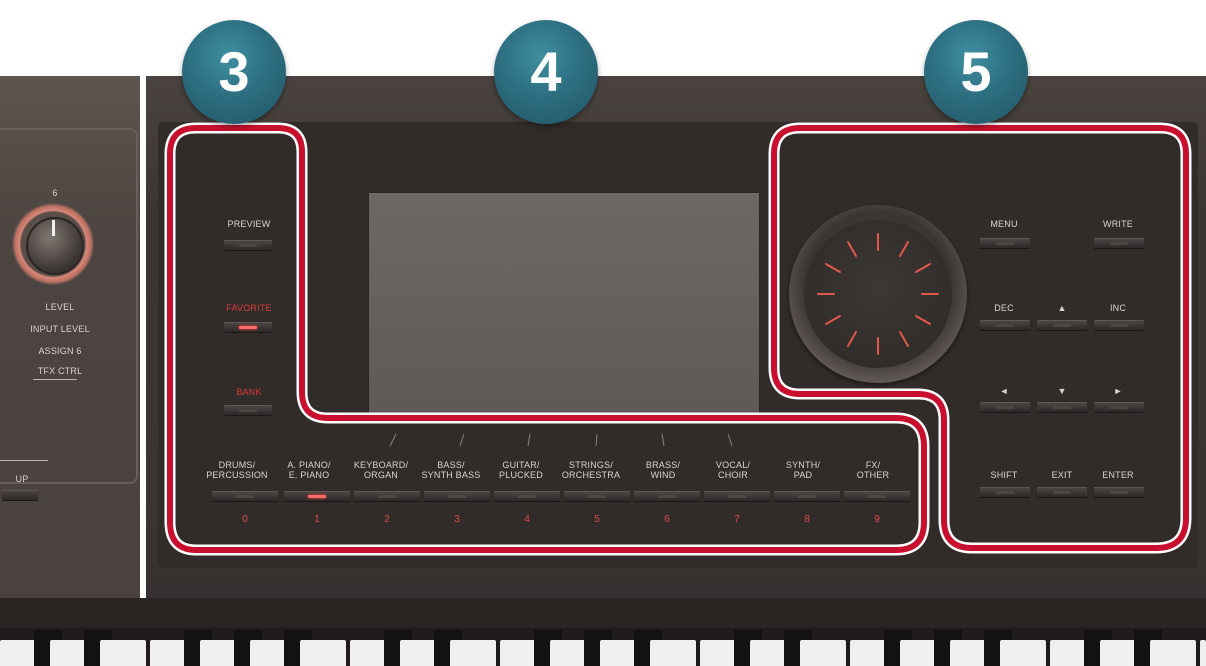 The height and width of the screenshot is (666, 1206). I want to click on callout-badge-4: 4, so click(546, 72).